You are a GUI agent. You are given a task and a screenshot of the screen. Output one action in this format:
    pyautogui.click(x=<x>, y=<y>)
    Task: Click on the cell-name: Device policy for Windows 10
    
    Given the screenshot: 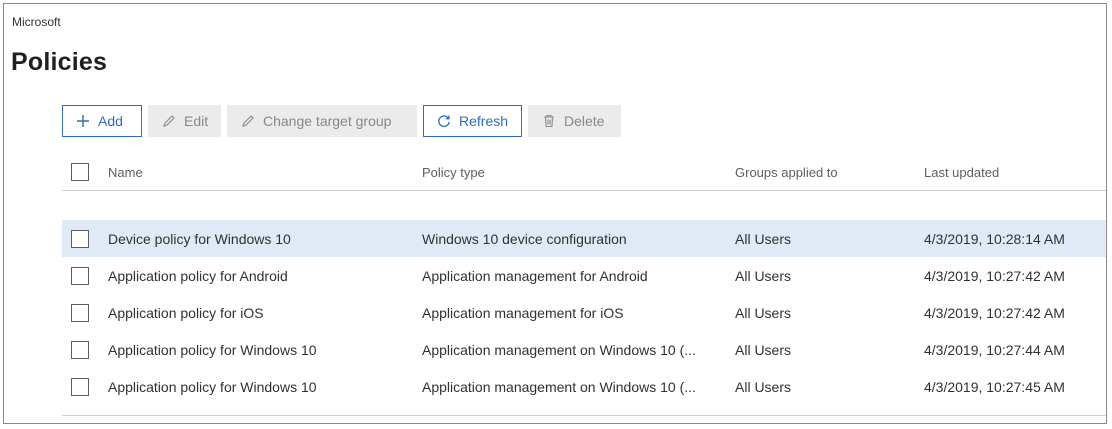 What is the action you would take?
    pyautogui.click(x=199, y=238)
    